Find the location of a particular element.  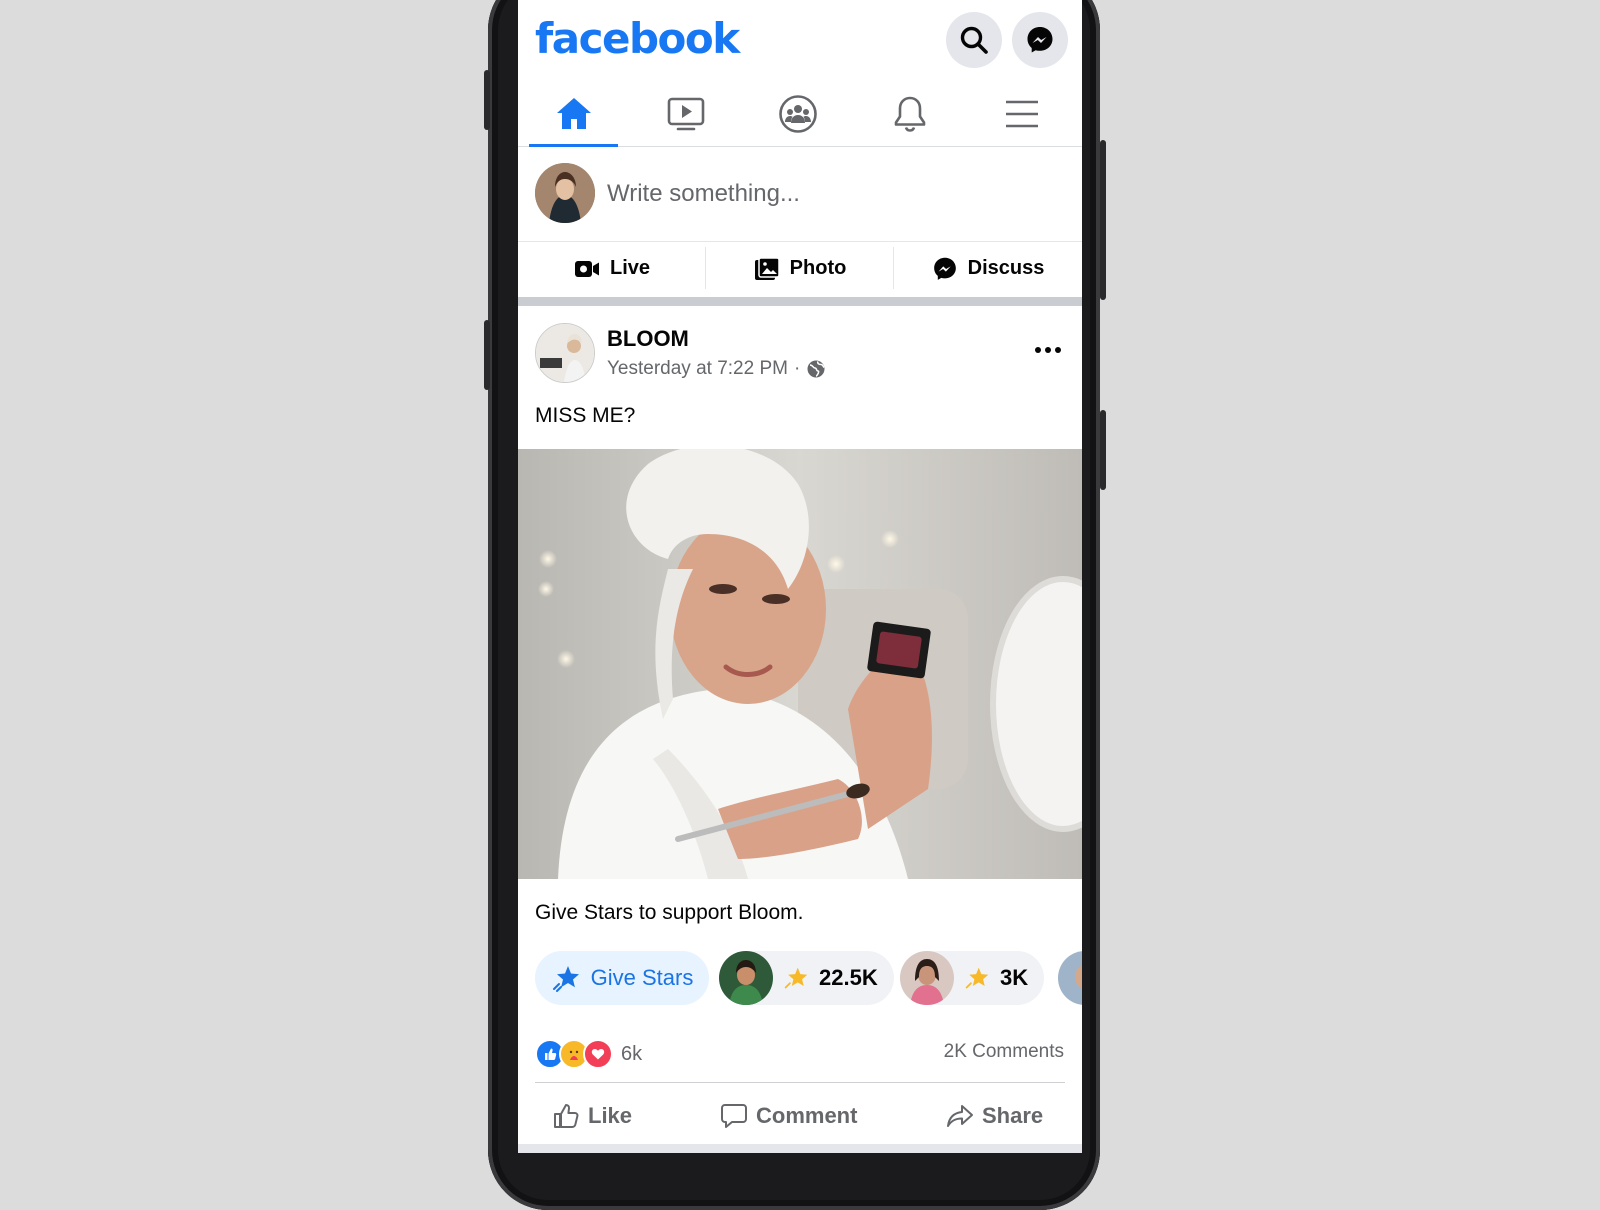

post-meta: Yesterday at 7:22 PM · is located at coordinates (716, 369).